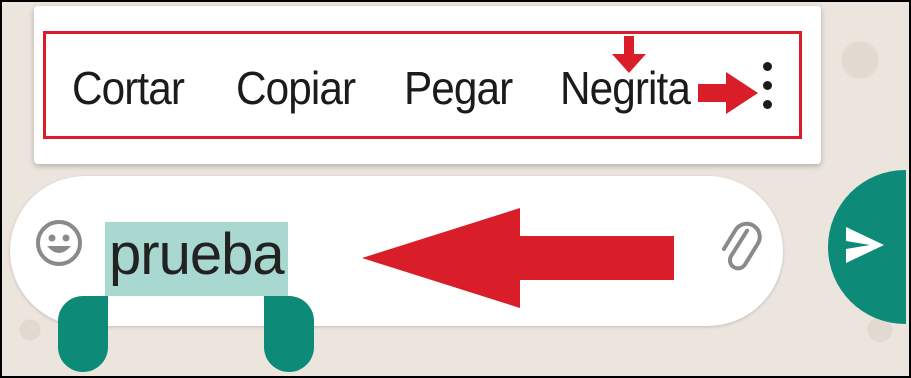 The image size is (911, 378). I want to click on send-icon, so click(865, 245).